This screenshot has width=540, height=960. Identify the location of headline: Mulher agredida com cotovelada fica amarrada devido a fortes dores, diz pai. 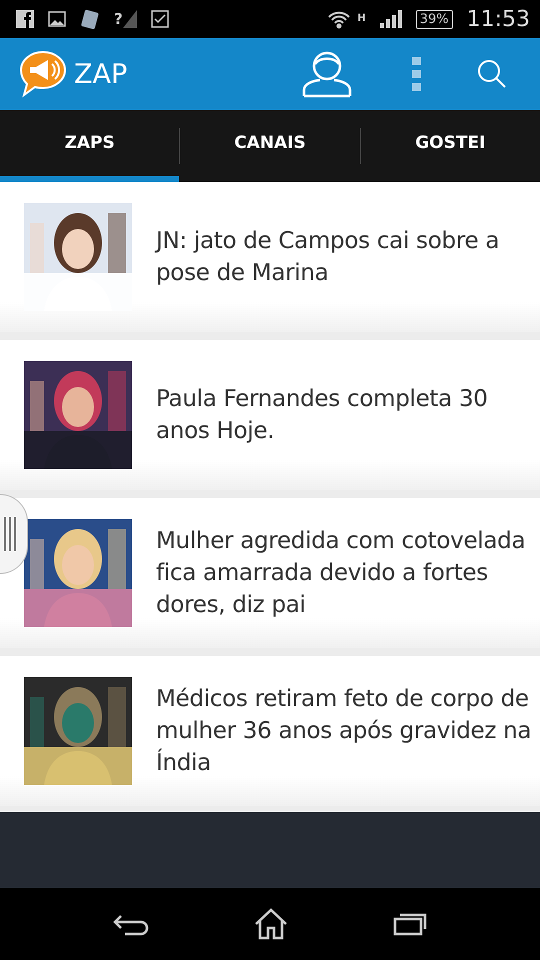
(341, 573).